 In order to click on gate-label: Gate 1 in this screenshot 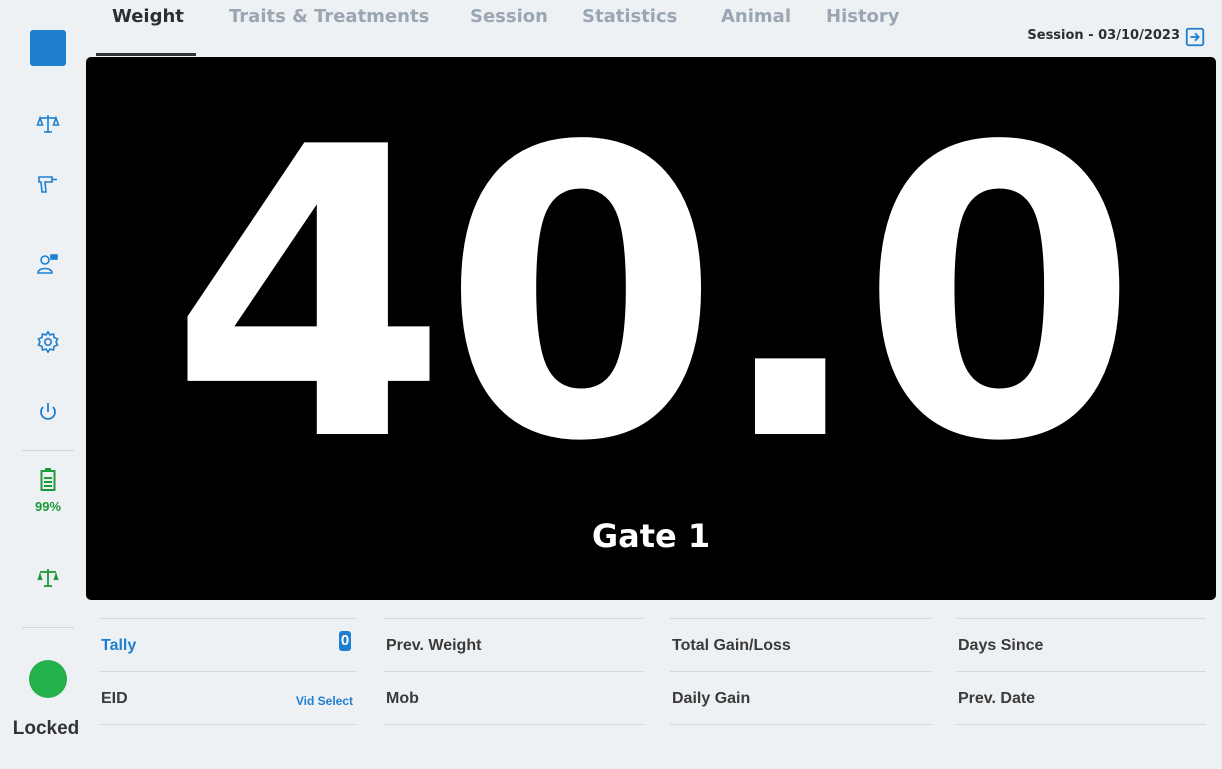, I will do `click(651, 536)`.